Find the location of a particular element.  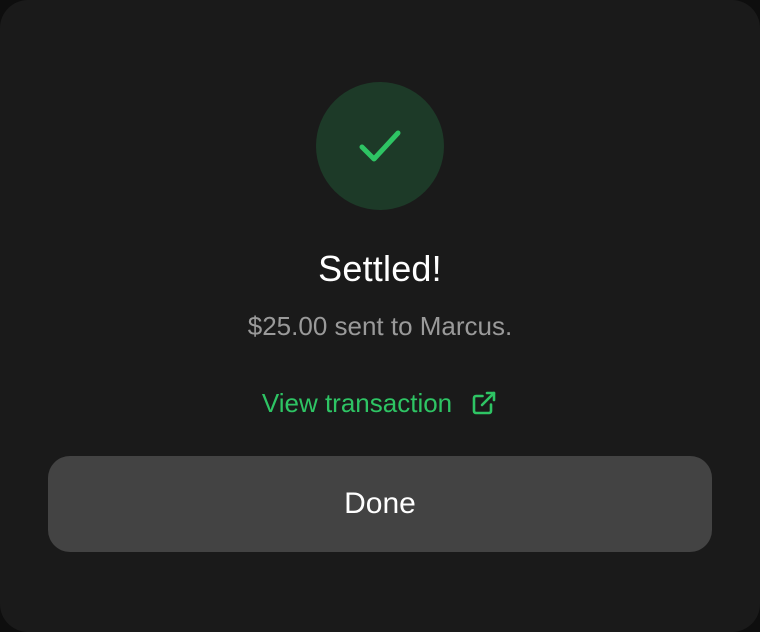

success-badge is located at coordinates (380, 146).